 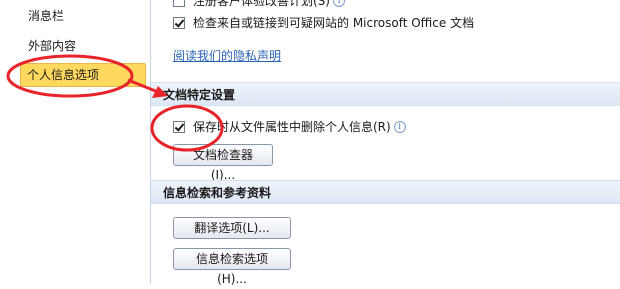 I want to click on check-suspicious-label: 检查来自或链接到可疑网站的 Microsoft Office 文档, so click(x=334, y=23).